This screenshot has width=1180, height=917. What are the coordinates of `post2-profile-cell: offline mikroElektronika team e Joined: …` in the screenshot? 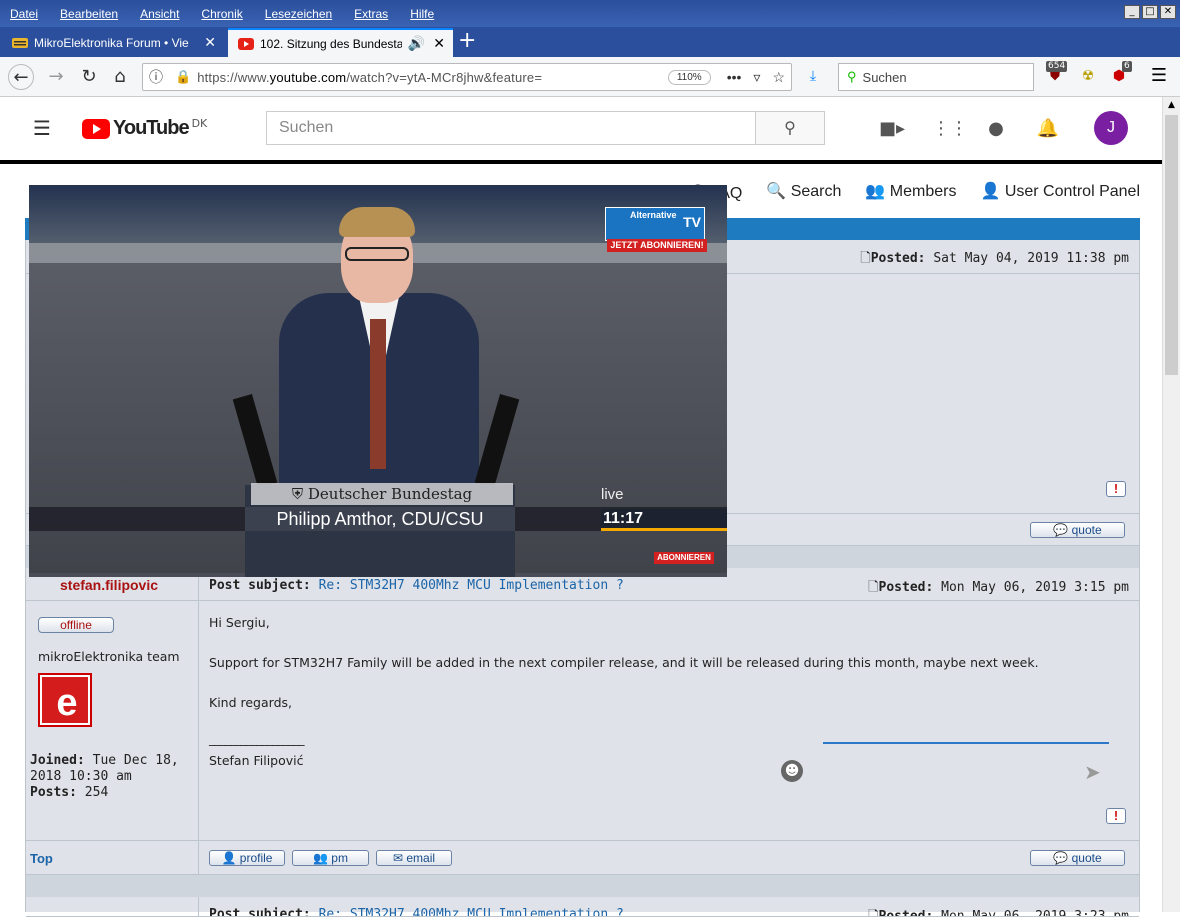 It's located at (112, 720).